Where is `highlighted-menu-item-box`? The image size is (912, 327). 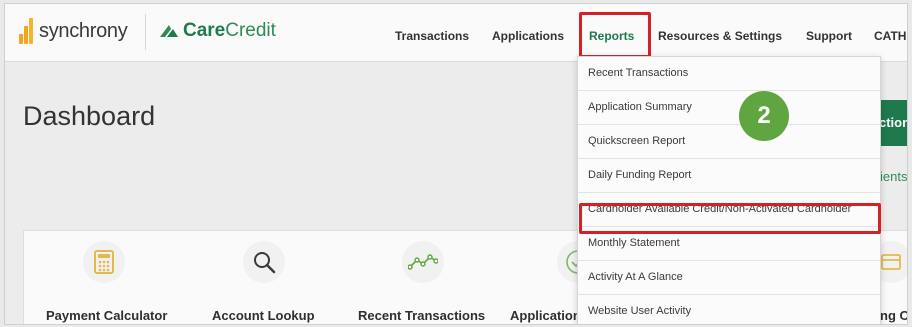
highlighted-menu-item-box is located at coordinates (730, 218).